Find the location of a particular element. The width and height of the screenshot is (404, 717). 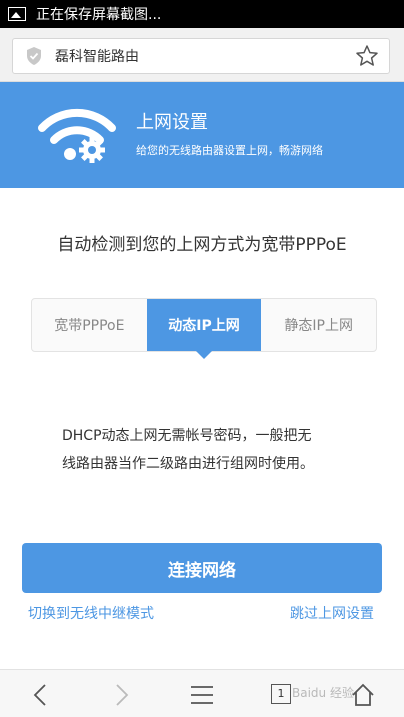

forward-icon is located at coordinates (121, 695).